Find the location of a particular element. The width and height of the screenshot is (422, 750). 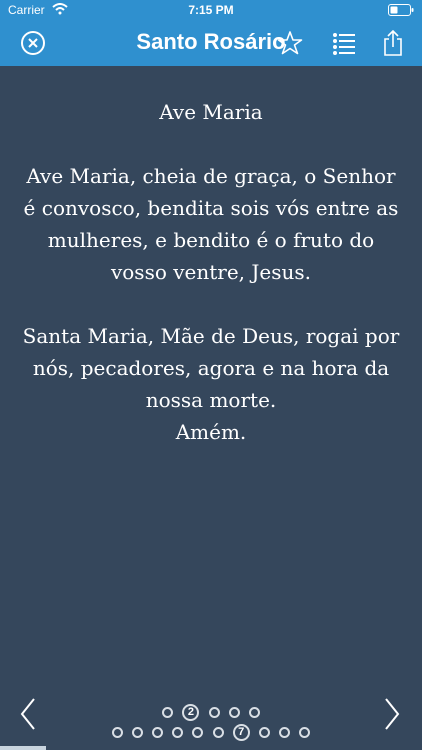

star-icon is located at coordinates (290, 43).